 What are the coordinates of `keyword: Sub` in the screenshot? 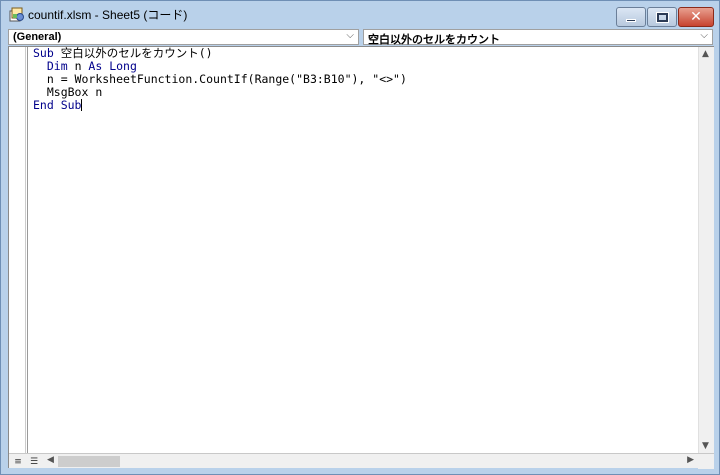 It's located at (43, 53).